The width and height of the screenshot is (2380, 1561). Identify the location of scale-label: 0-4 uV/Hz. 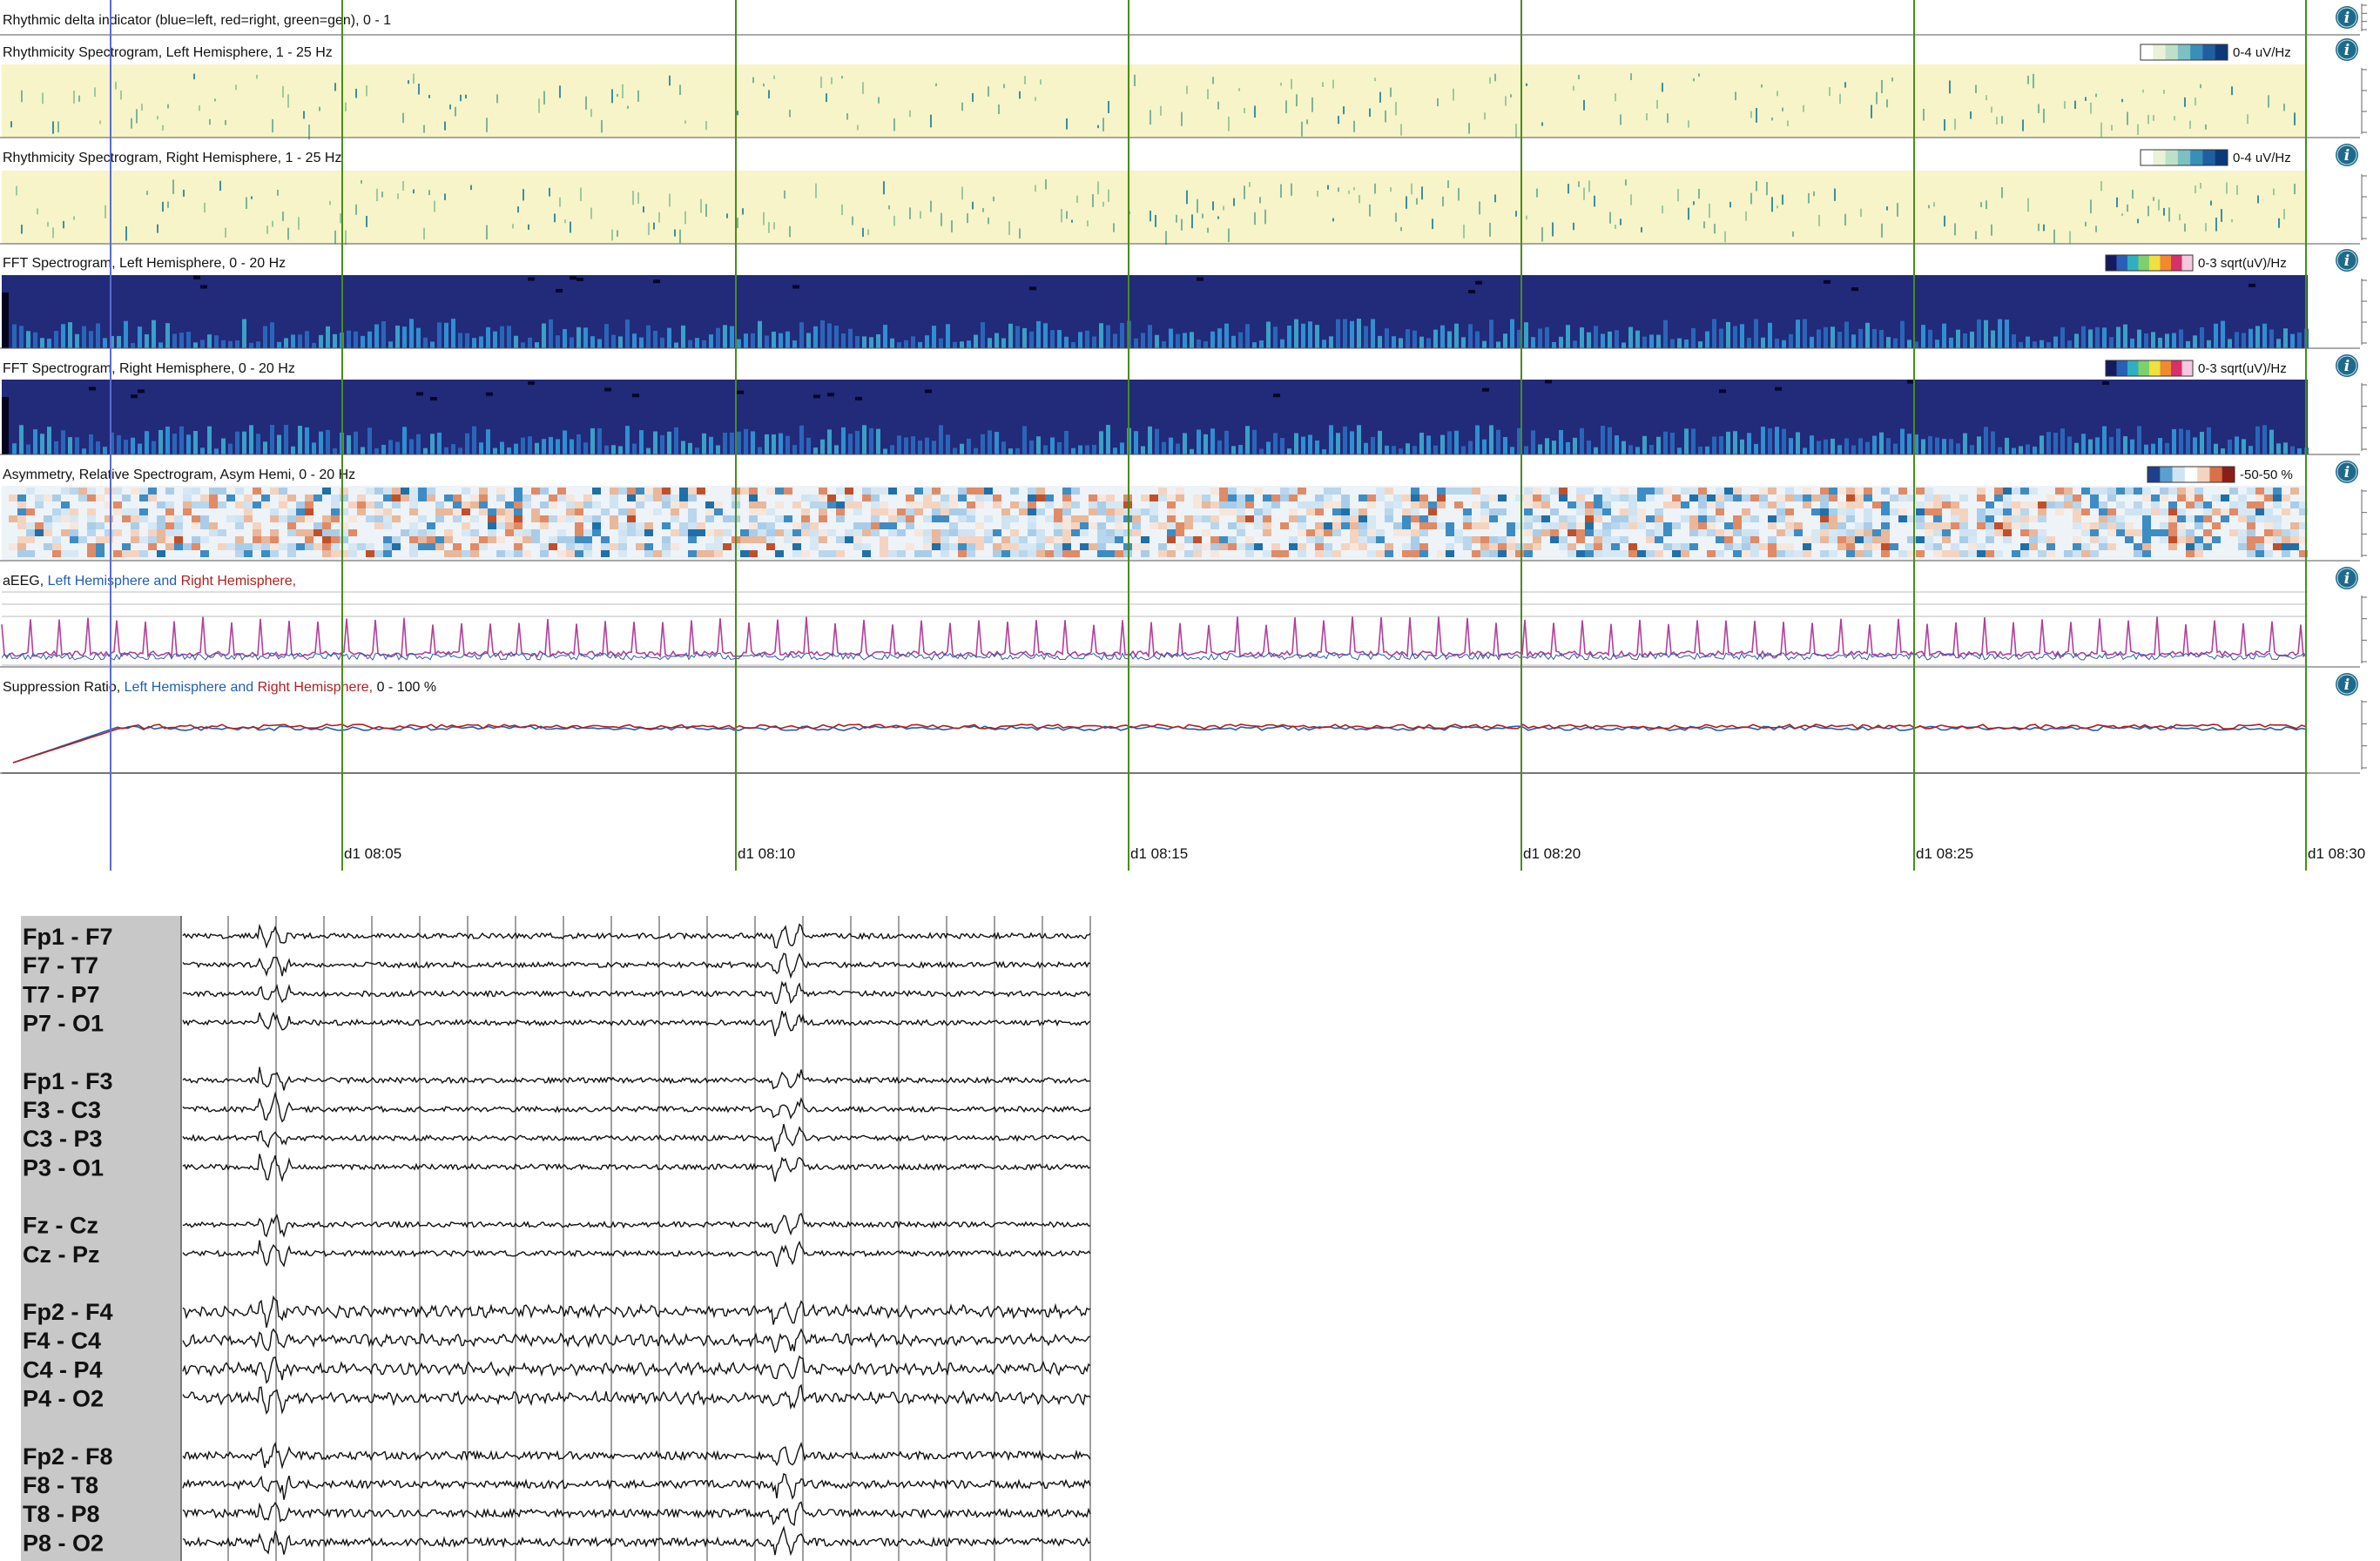
(2262, 158).